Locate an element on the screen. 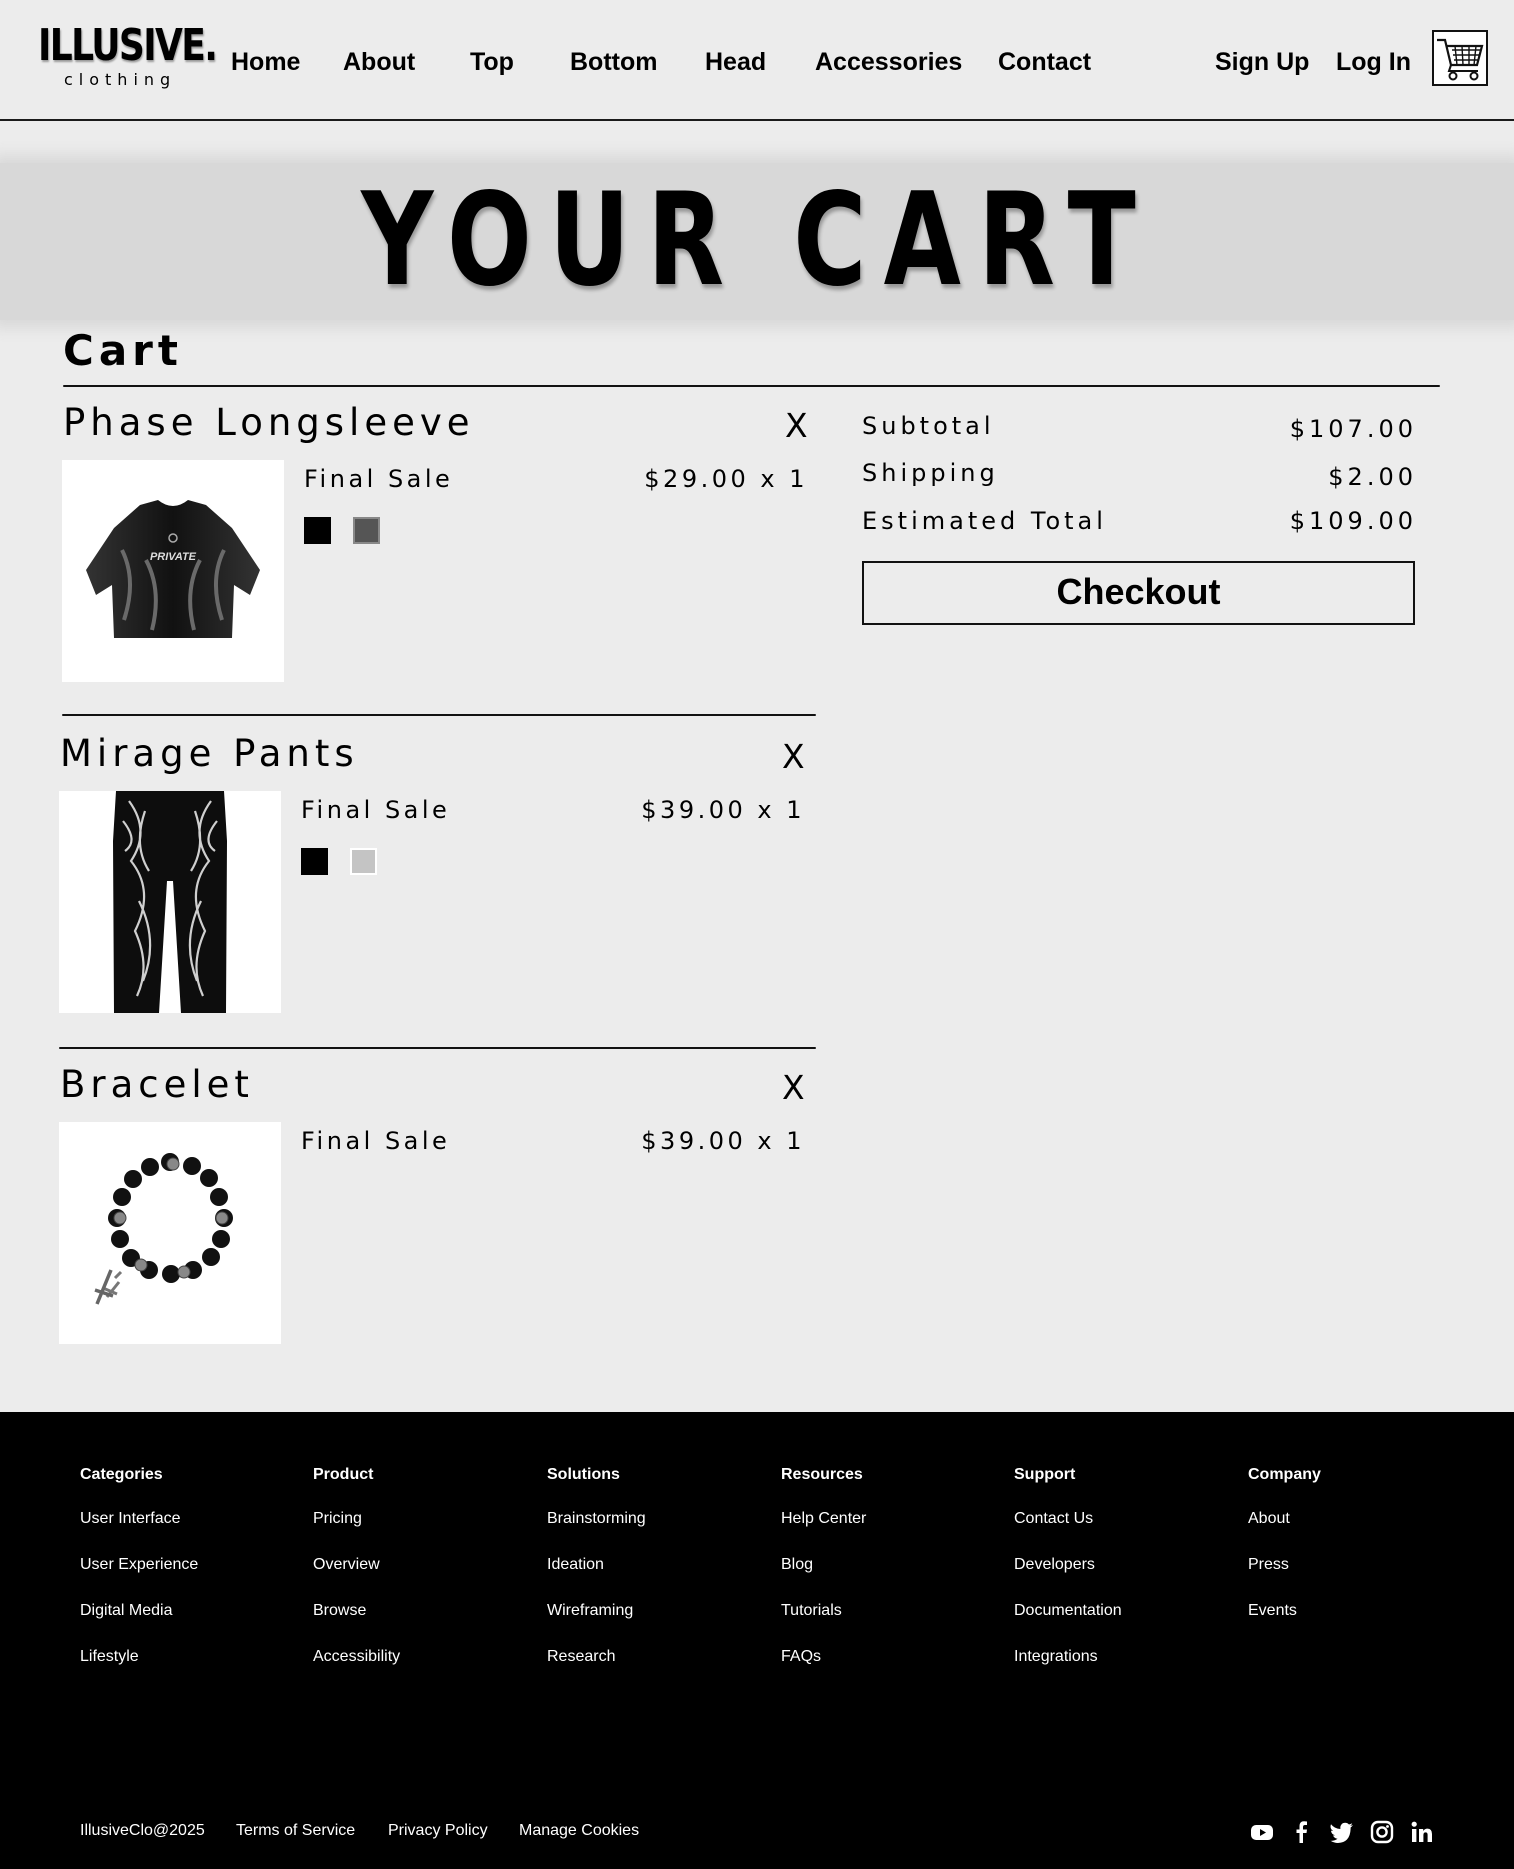 This screenshot has height=1869, width=1514. footer-heading: Resources is located at coordinates (822, 1474).